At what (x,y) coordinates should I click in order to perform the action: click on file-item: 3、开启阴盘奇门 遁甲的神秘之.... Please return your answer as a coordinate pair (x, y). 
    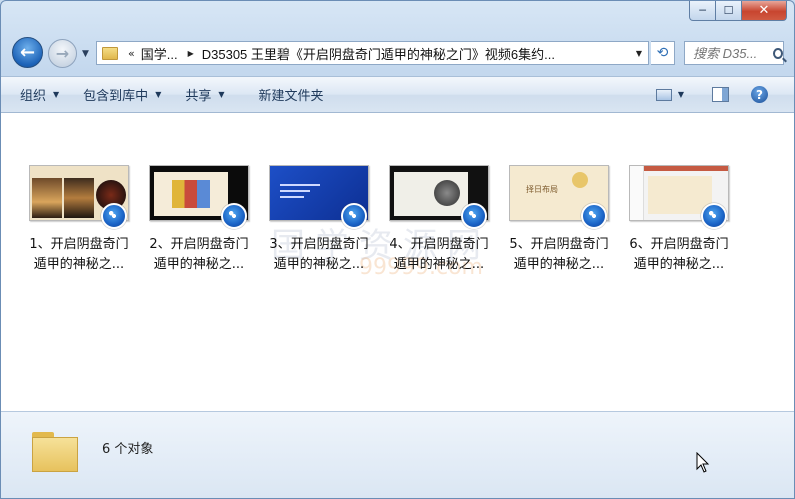
    Looking at the image, I should click on (319, 220).